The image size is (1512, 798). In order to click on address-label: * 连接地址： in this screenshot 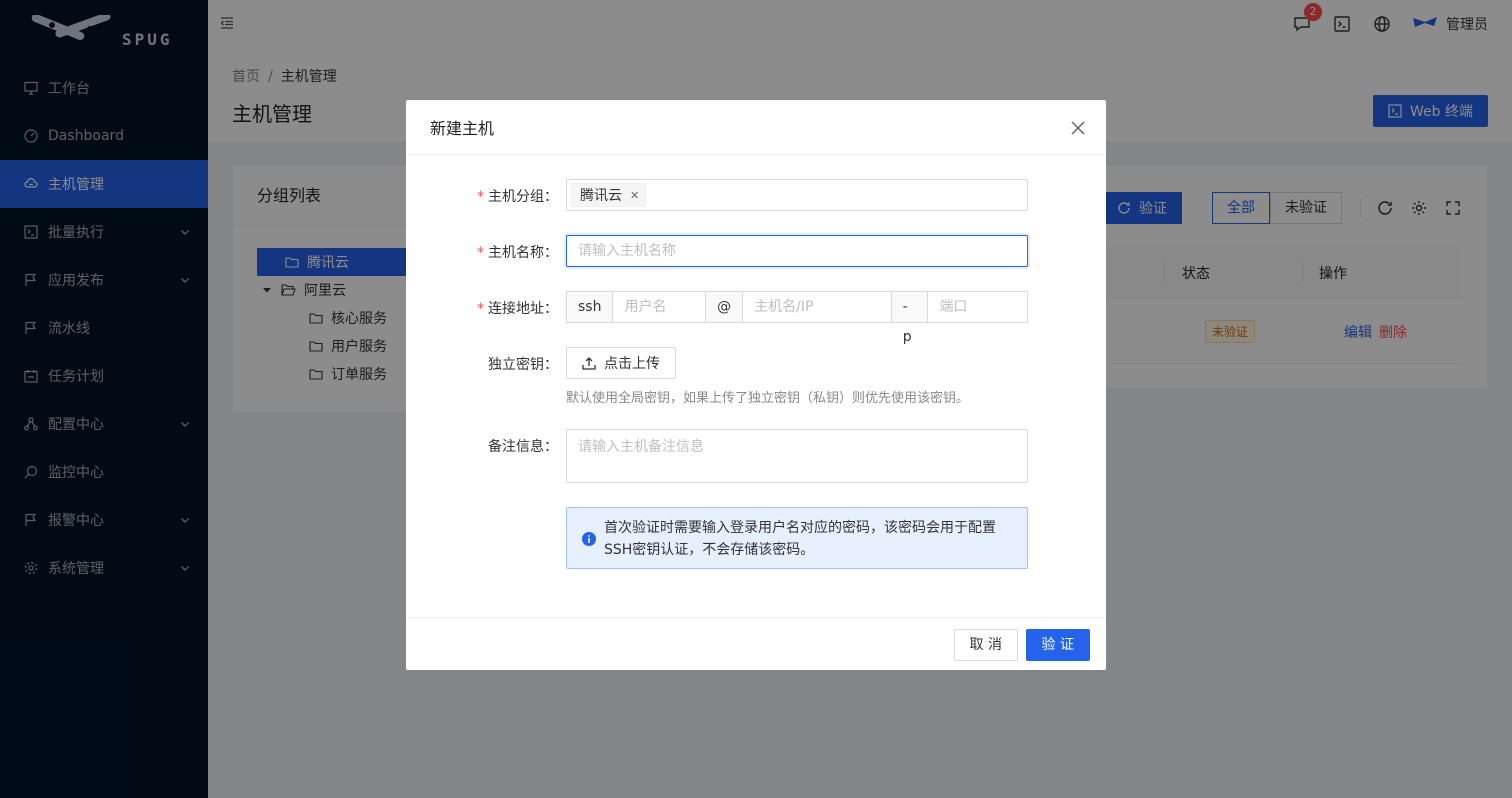, I will do `click(517, 309)`.